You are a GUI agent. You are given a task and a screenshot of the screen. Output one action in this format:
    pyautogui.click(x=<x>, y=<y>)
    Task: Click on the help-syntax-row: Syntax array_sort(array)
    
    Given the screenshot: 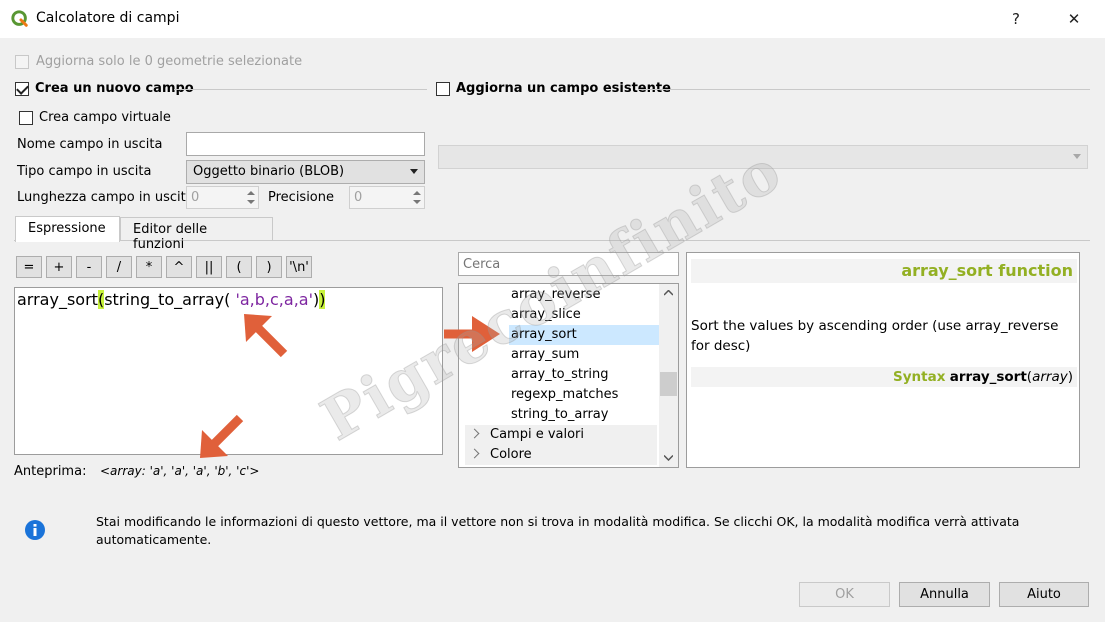 What is the action you would take?
    pyautogui.click(x=884, y=377)
    